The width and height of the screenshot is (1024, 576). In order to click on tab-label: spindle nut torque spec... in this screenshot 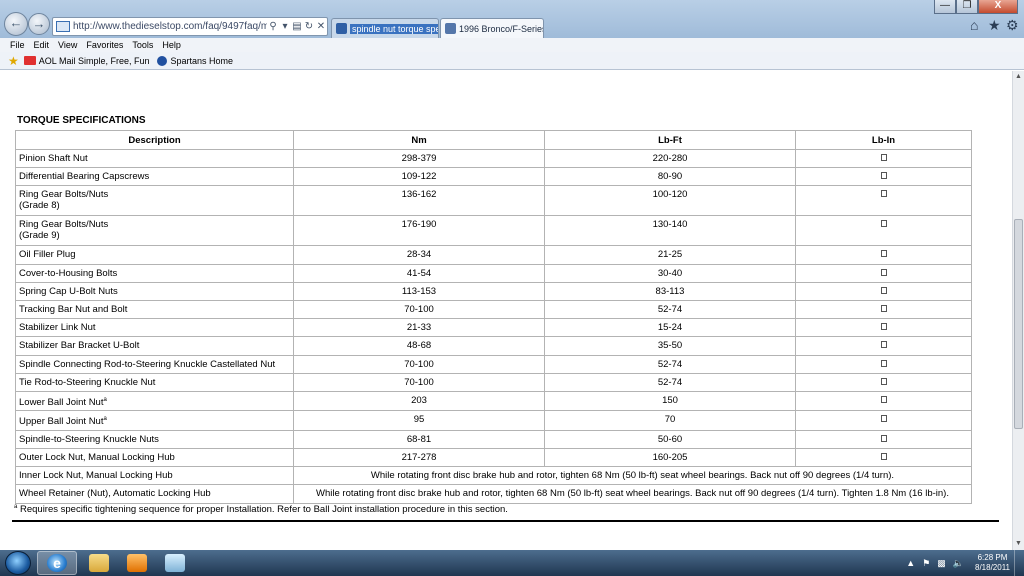, I will do `click(394, 28)`.